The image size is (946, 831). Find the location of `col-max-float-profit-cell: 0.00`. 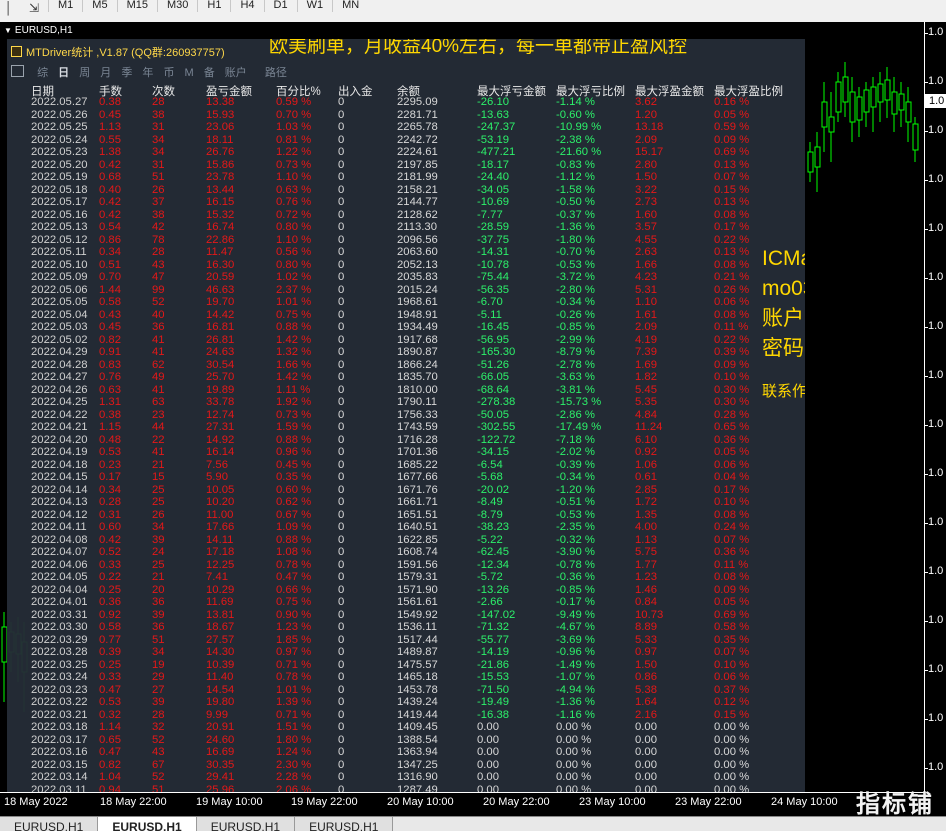

col-max-float-profit-cell: 0.00 is located at coordinates (646, 727).